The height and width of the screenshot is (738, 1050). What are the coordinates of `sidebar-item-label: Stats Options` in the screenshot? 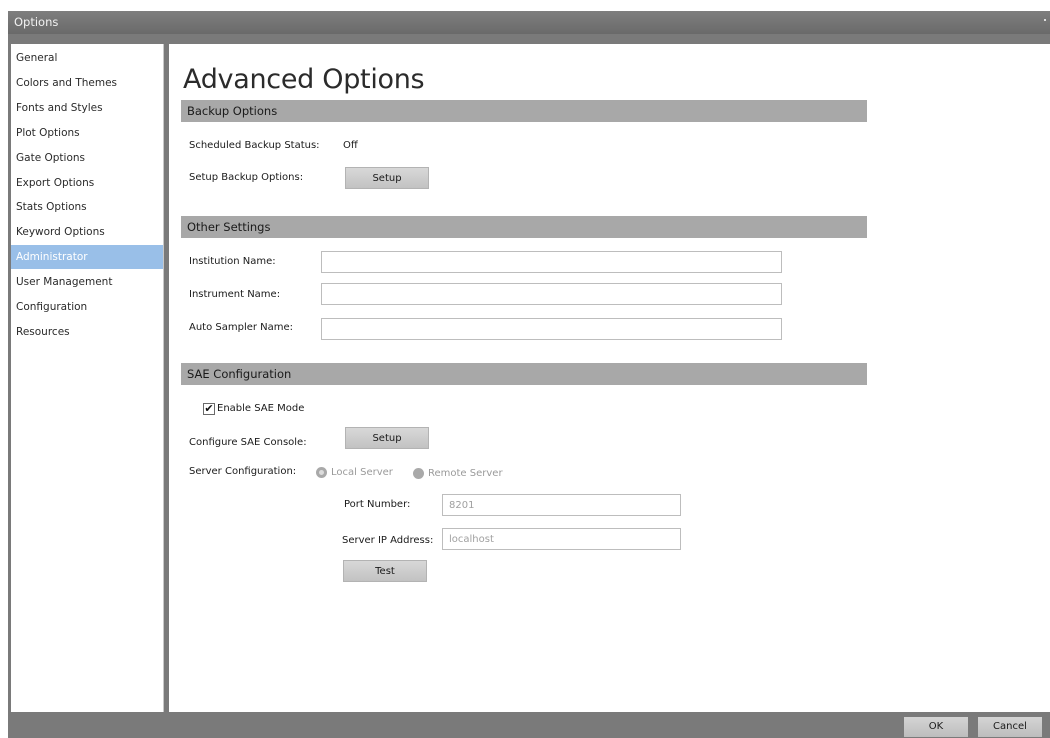 It's located at (51, 207).